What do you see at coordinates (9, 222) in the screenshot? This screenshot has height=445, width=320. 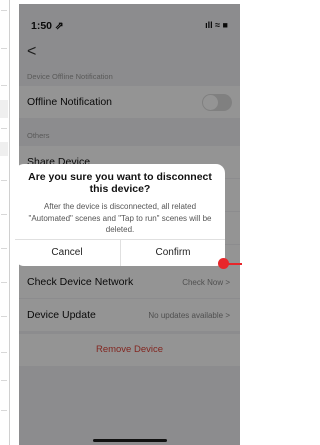 I see `panel-divider` at bounding box center [9, 222].